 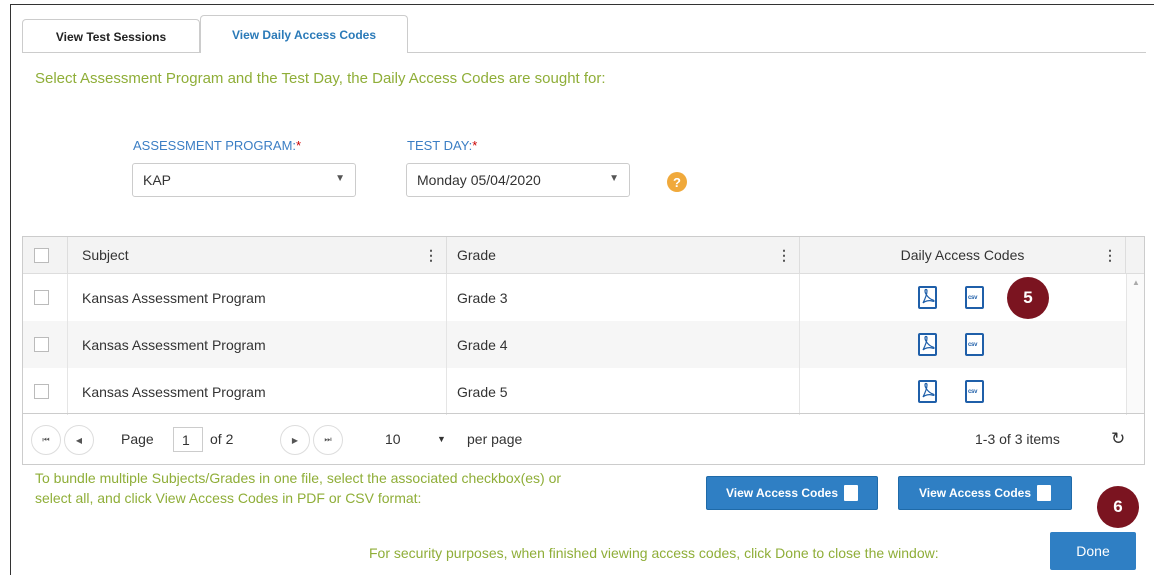 I want to click on first-page-icon: ⏮, so click(x=46, y=440).